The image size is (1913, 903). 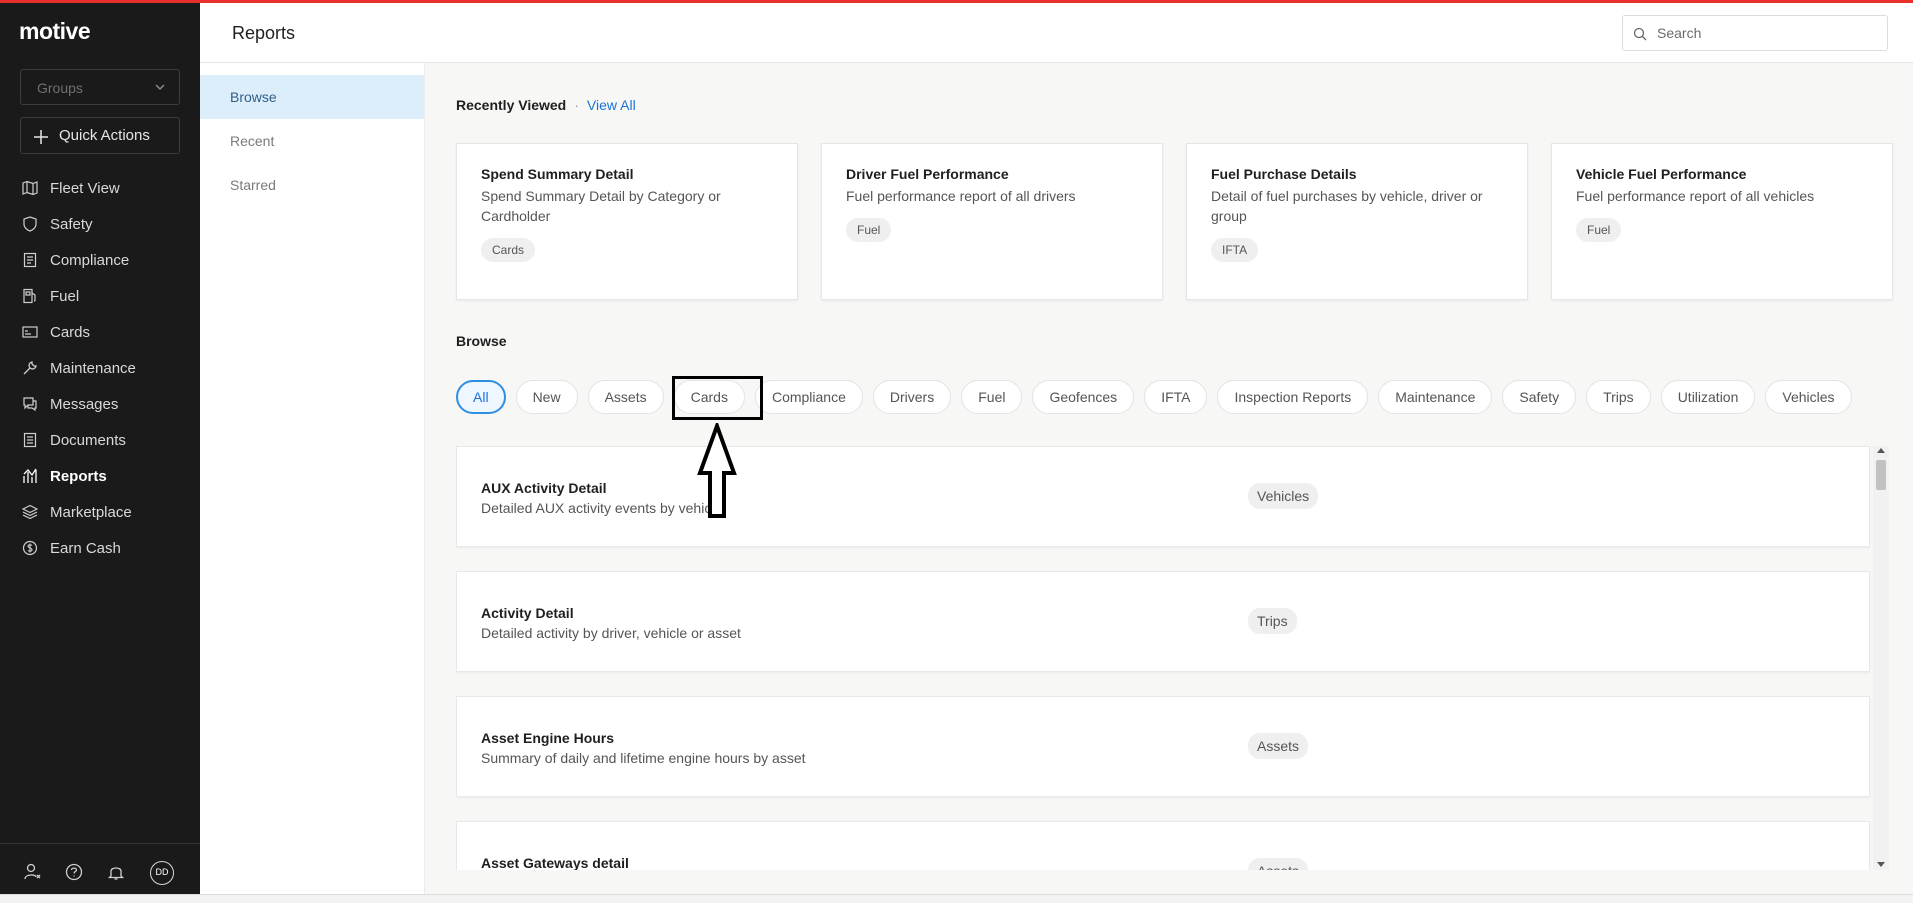 I want to click on sidebar-item-reports: Reports, so click(x=100, y=476).